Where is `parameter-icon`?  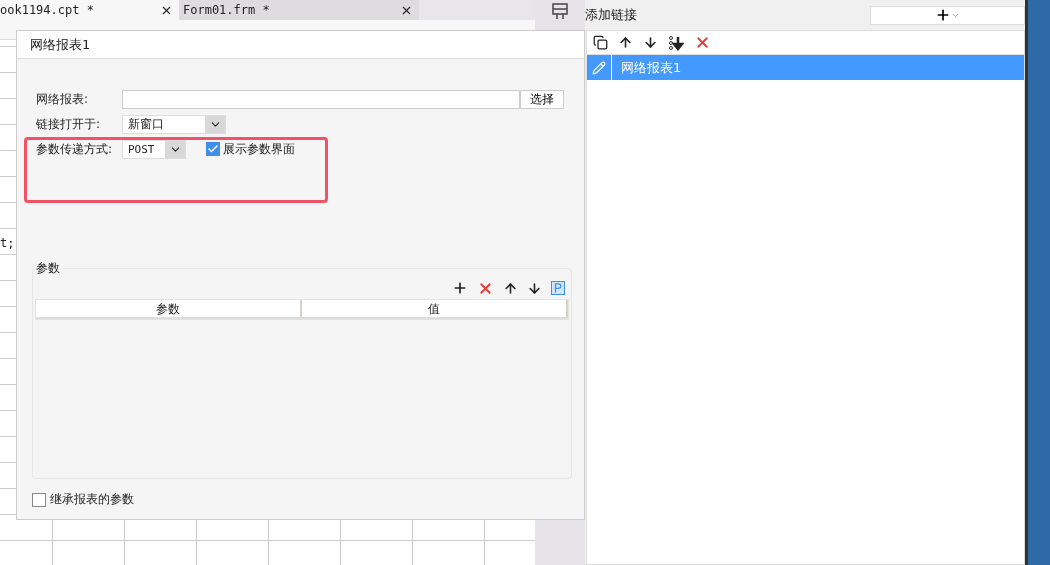
parameter-icon is located at coordinates (558, 288).